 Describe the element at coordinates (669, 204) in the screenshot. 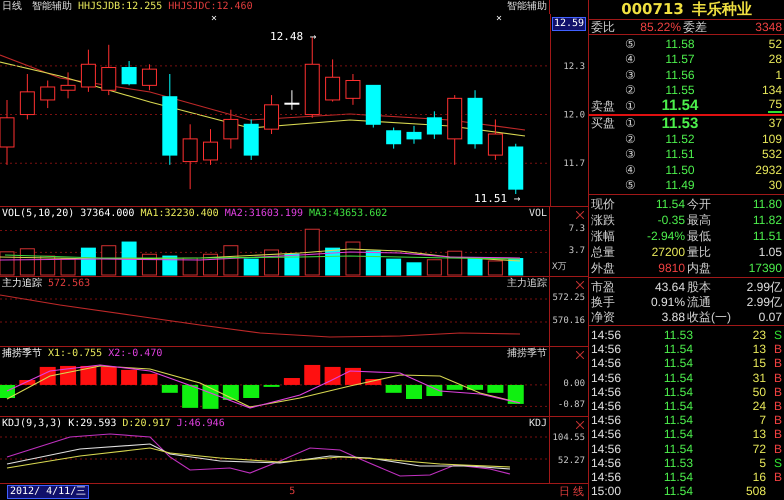

I see `field-value: 11.54` at that location.